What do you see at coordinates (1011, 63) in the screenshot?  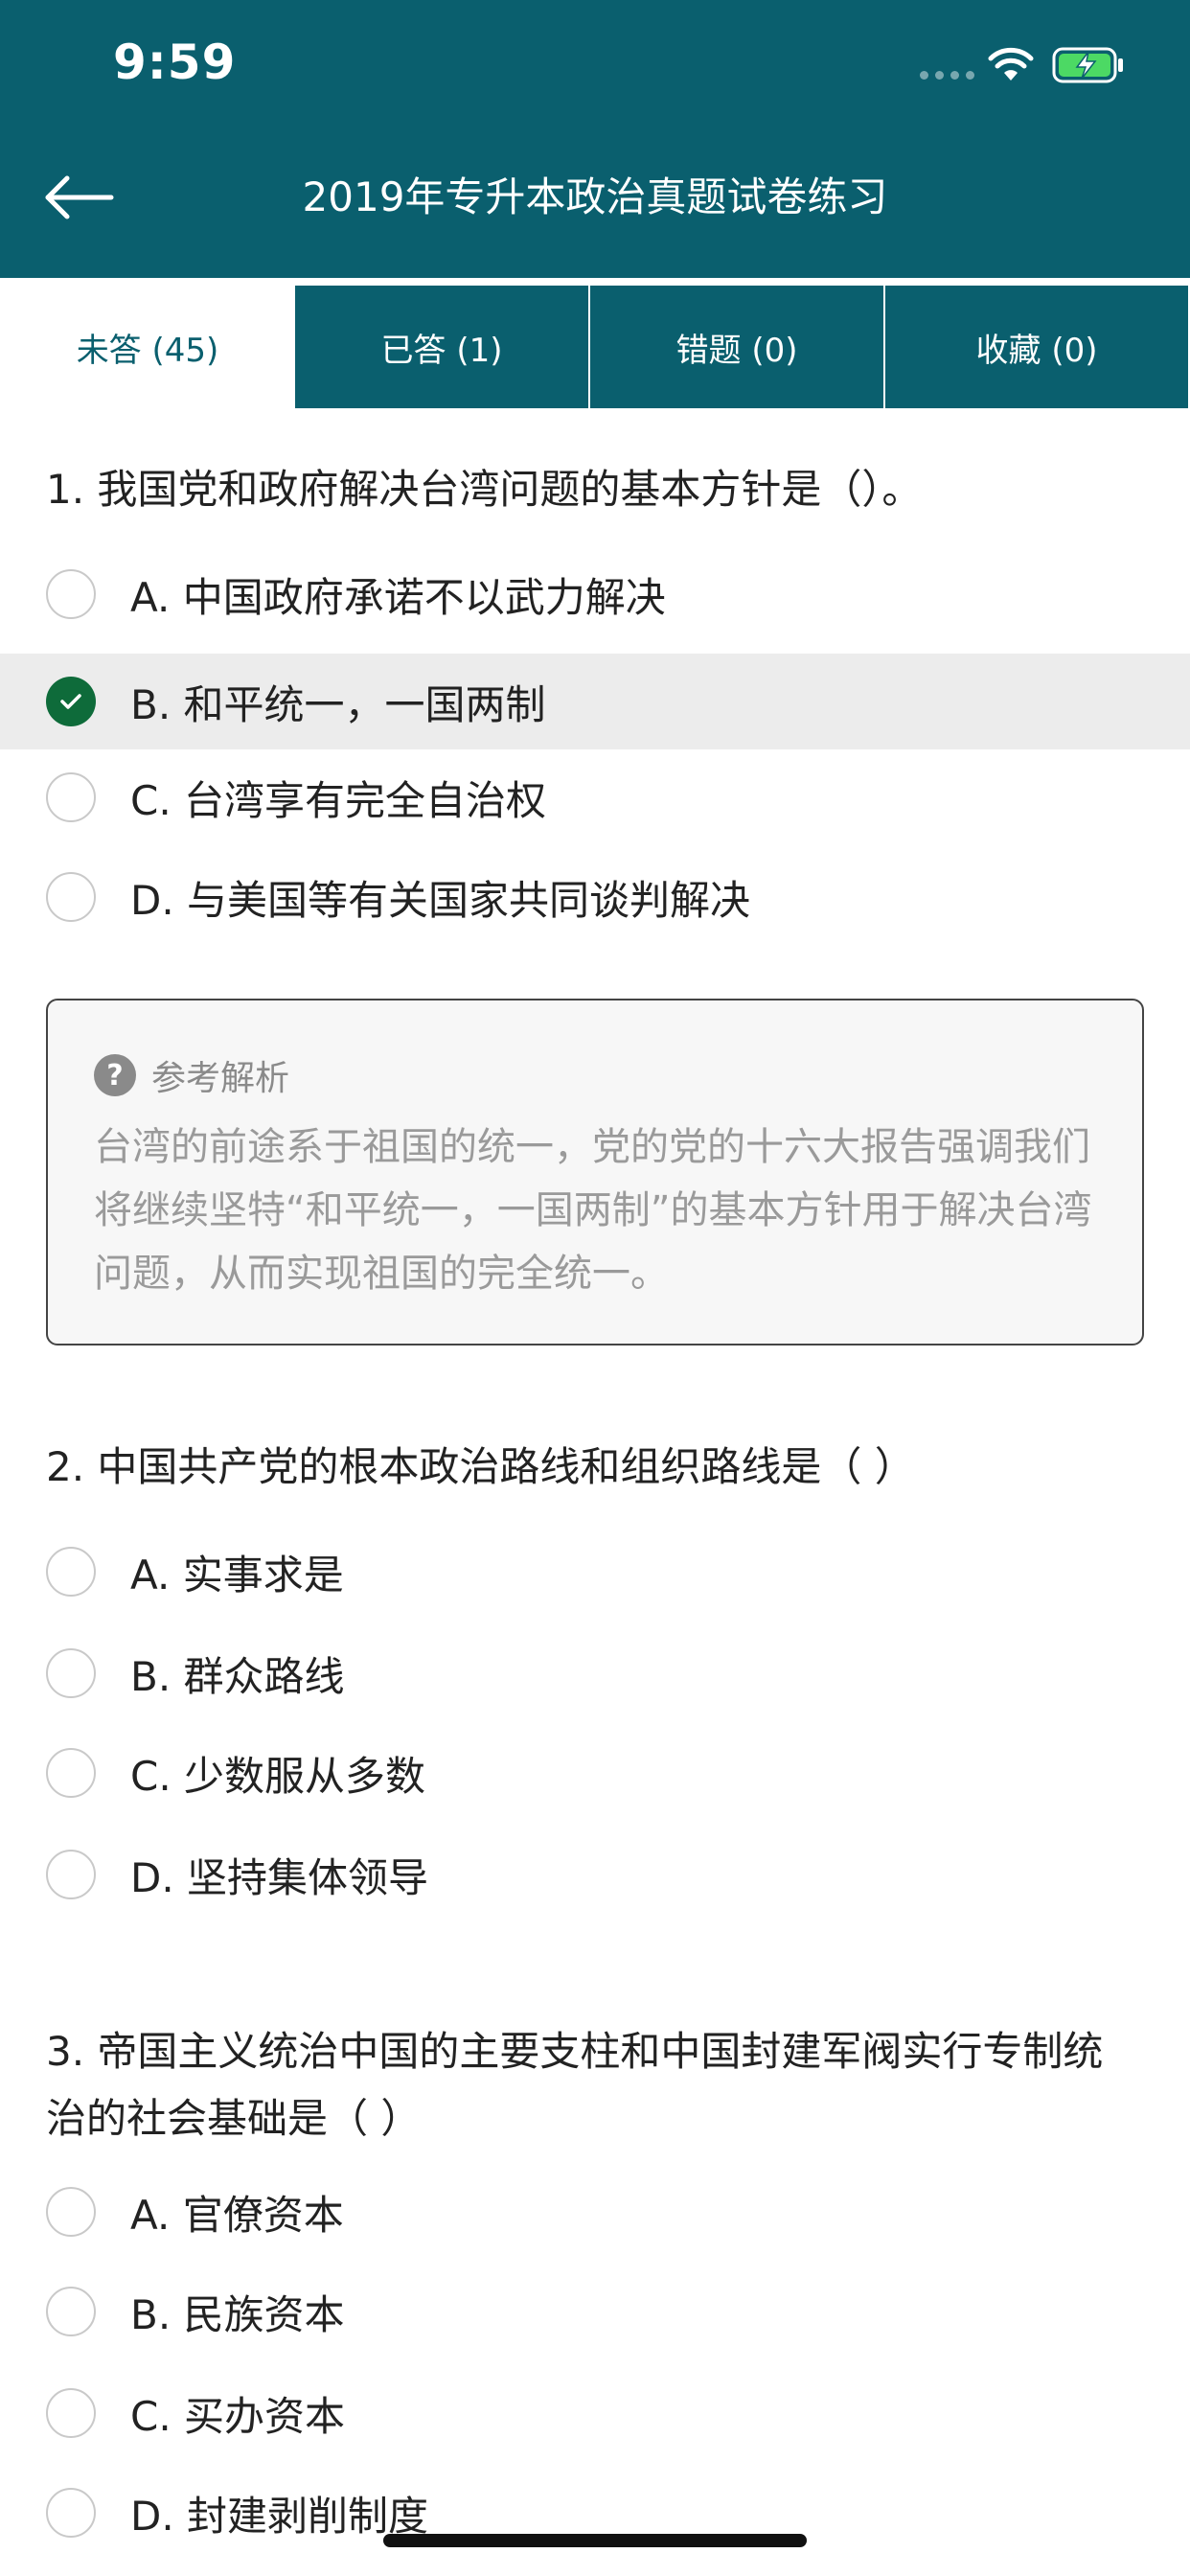 I see `wifi-icon` at bounding box center [1011, 63].